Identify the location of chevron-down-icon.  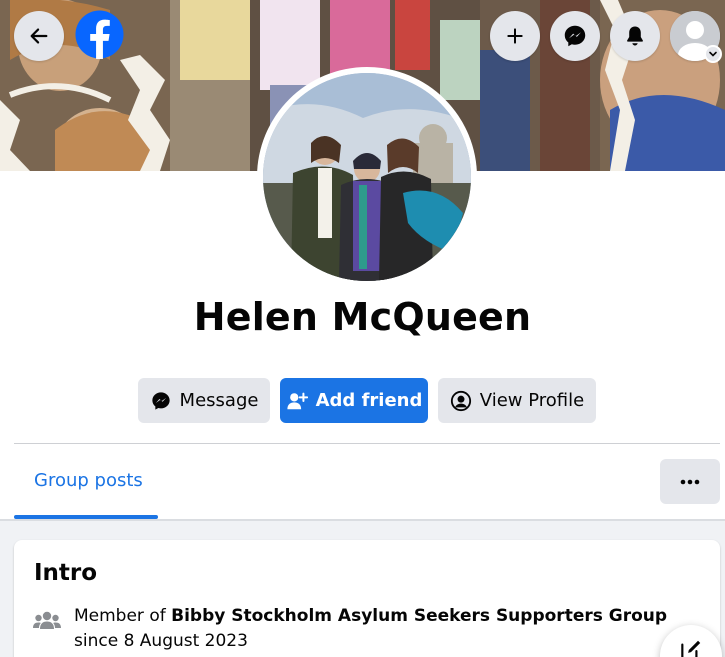
(713, 54).